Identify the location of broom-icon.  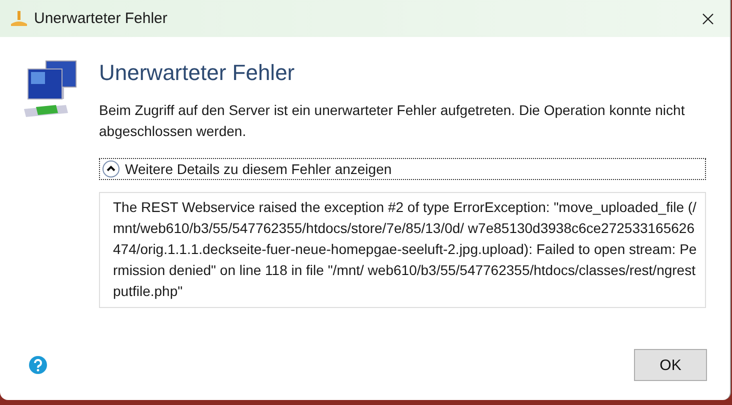
(19, 18).